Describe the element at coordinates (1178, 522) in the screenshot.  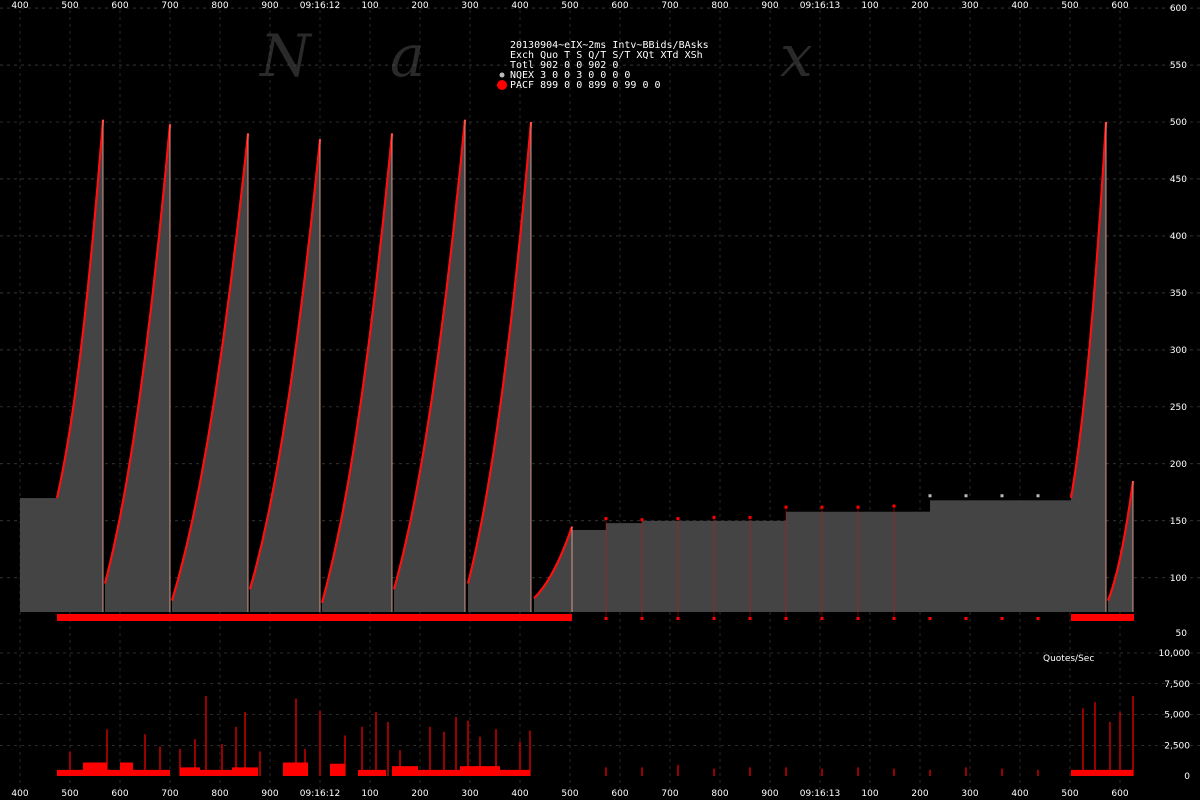
I see `y-tick-label: 150` at that location.